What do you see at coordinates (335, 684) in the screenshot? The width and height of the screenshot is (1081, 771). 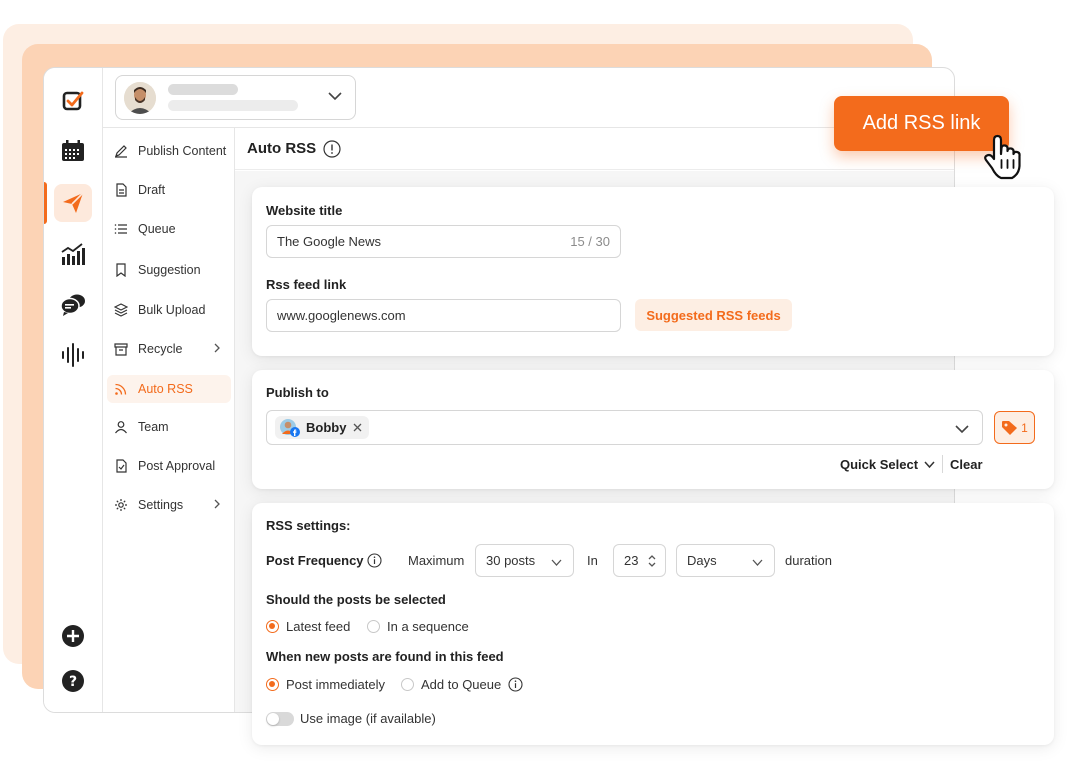 I see `post-immediately-label: Post immediately` at bounding box center [335, 684].